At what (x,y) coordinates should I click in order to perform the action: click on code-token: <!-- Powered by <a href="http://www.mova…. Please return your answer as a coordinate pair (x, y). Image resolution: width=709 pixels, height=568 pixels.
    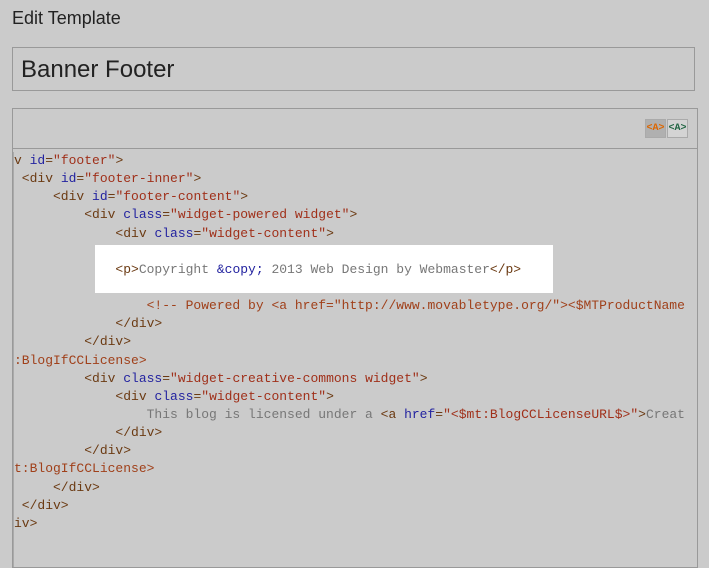
    Looking at the image, I should click on (349, 306).